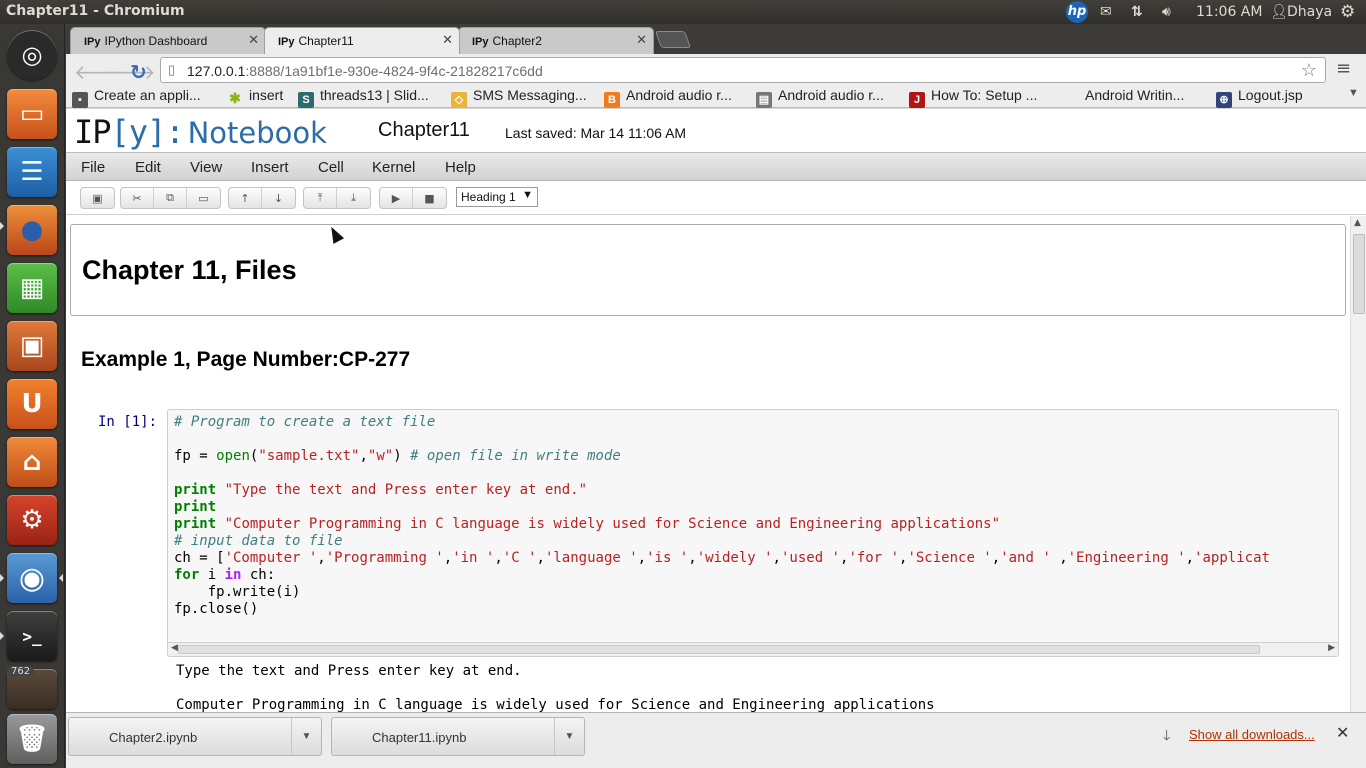 This screenshot has width=1366, height=768. I want to click on scroll-left-icon: ◀, so click(174, 648).